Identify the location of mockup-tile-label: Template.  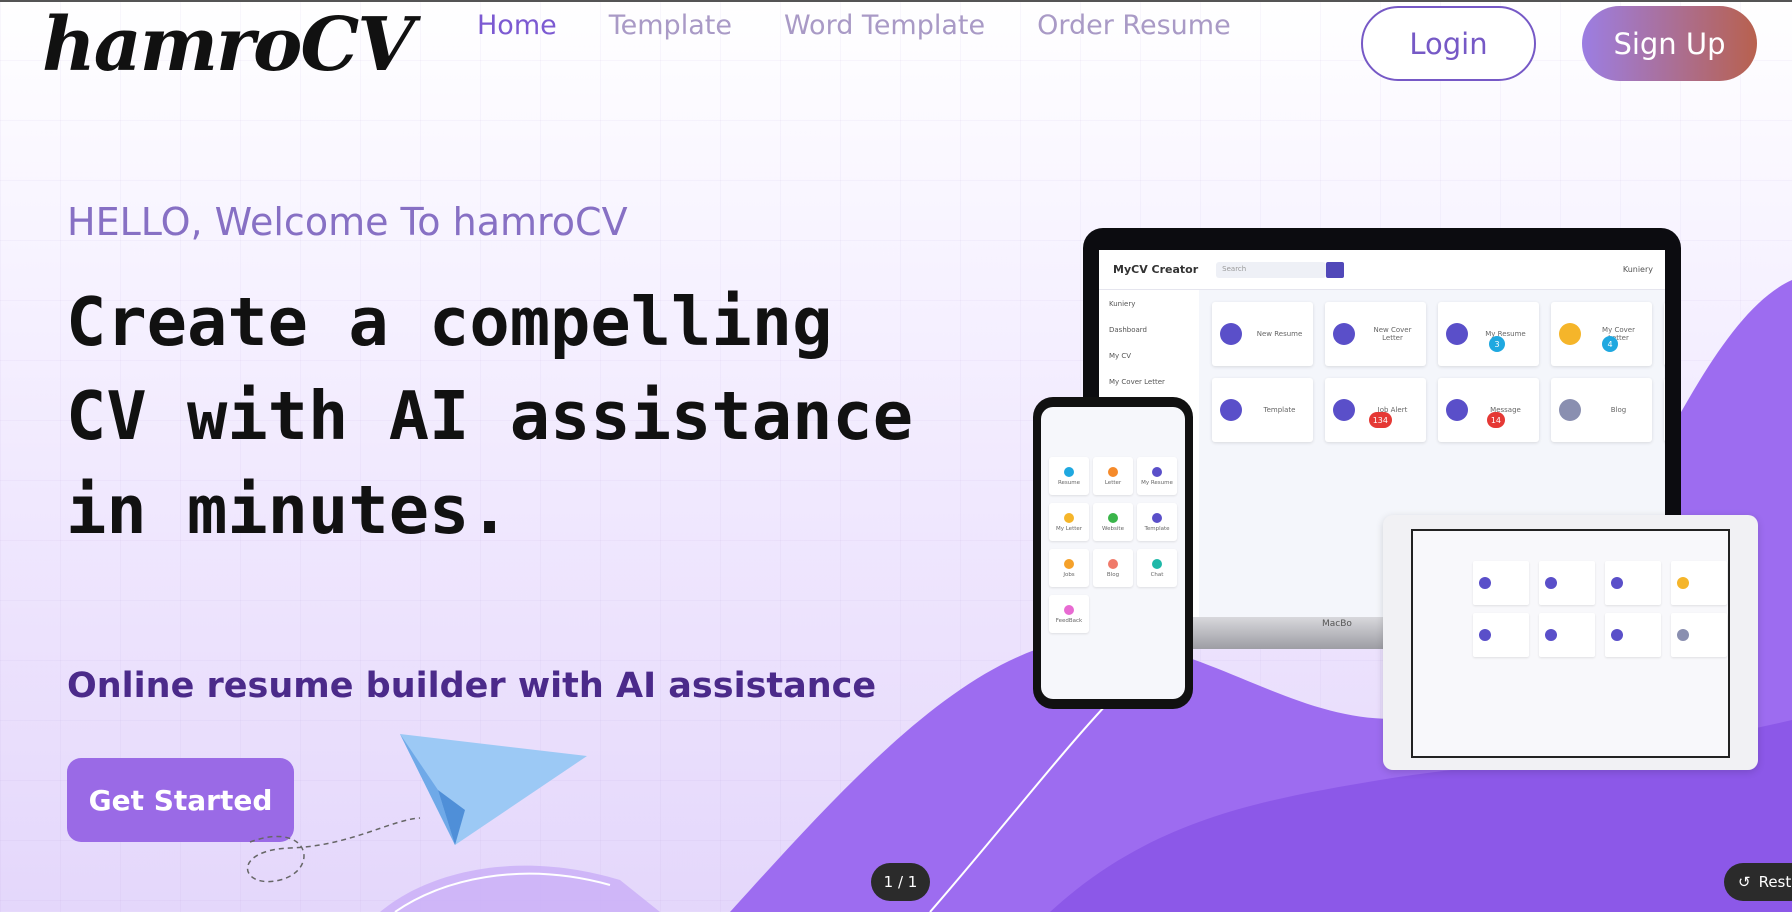
(1279, 410).